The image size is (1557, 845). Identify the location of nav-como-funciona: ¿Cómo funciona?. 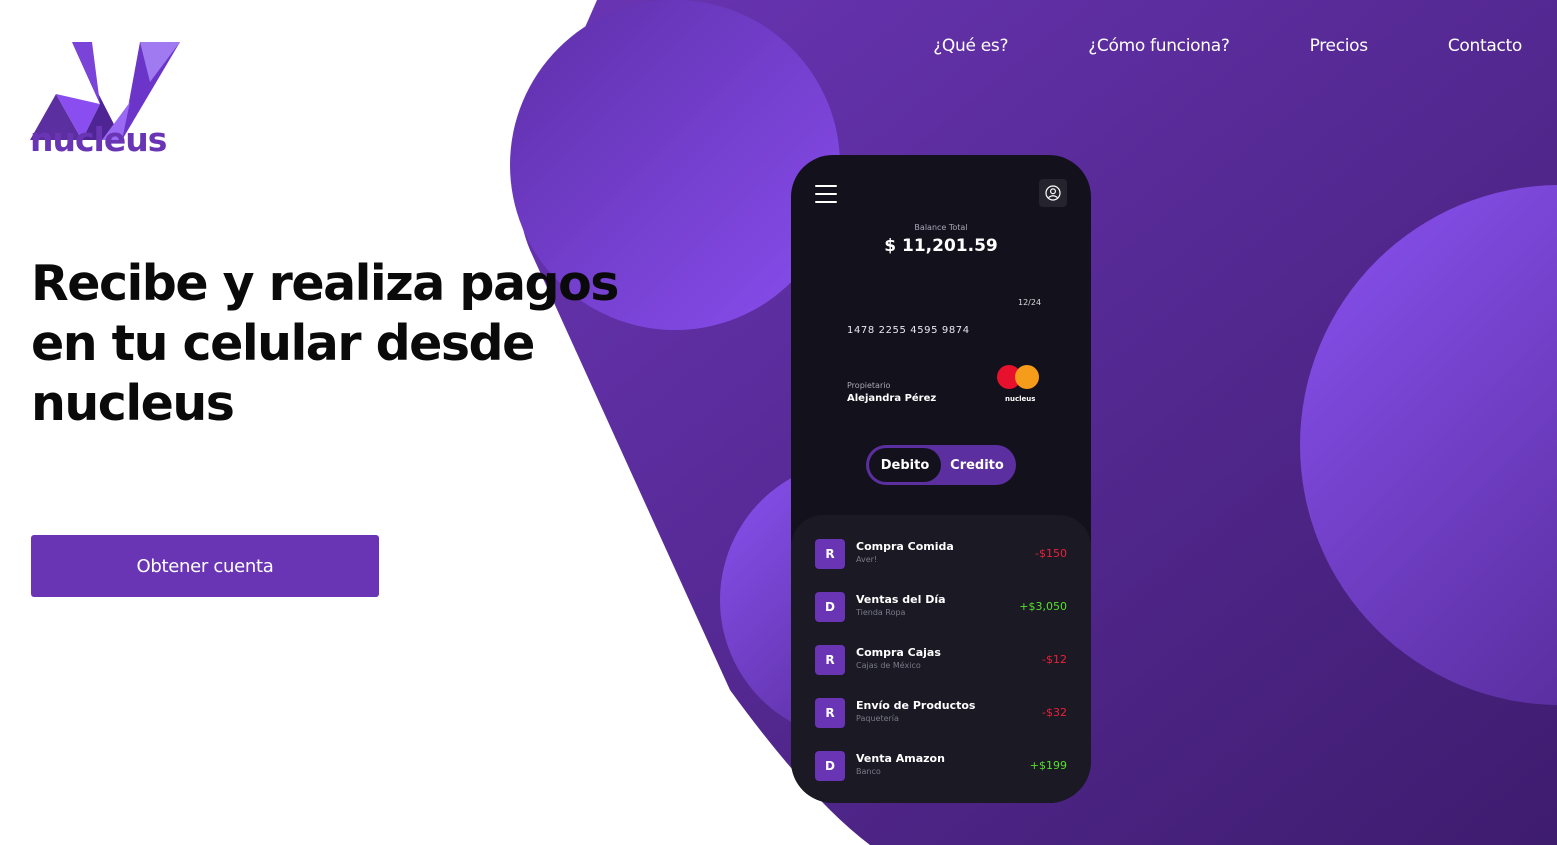
(1159, 46).